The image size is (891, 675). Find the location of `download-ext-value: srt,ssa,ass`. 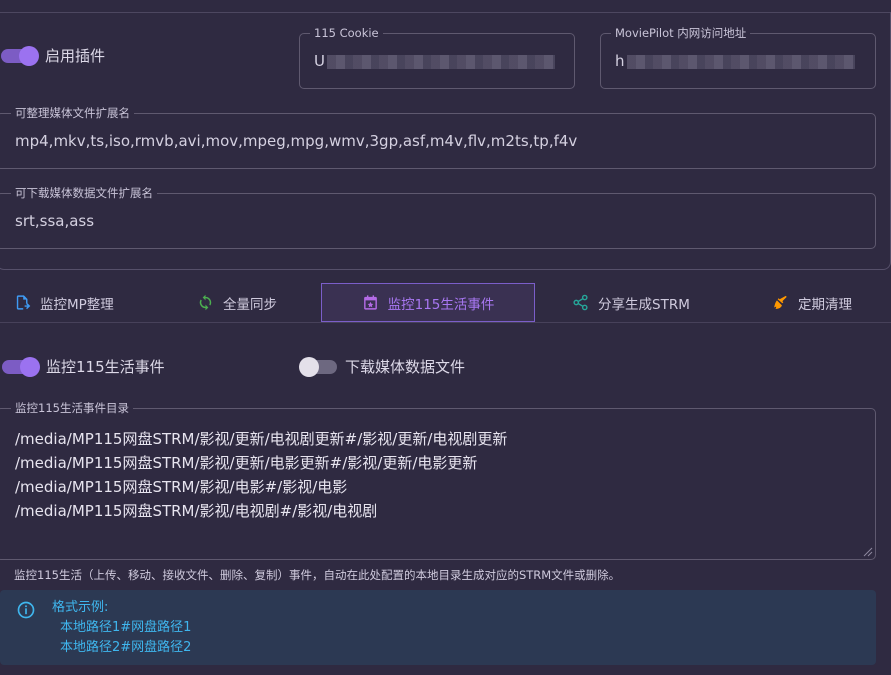

download-ext-value: srt,ssa,ass is located at coordinates (55, 221).